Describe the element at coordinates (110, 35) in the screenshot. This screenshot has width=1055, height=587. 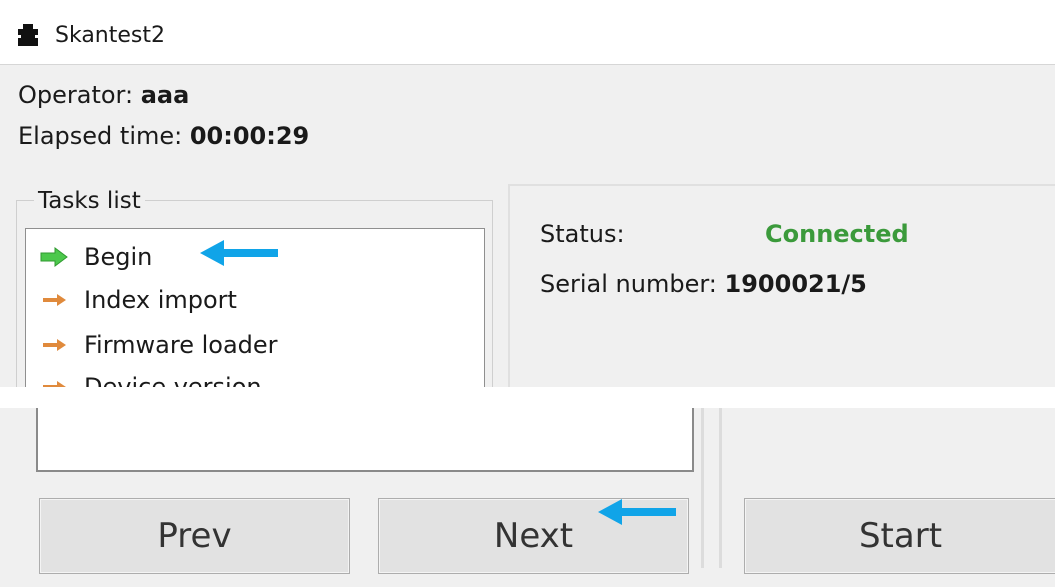
I see `window-title: Skantest2` at that location.